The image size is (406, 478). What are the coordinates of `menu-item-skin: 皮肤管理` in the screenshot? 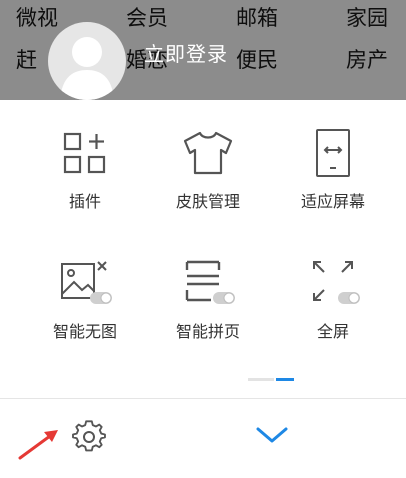 It's located at (208, 170).